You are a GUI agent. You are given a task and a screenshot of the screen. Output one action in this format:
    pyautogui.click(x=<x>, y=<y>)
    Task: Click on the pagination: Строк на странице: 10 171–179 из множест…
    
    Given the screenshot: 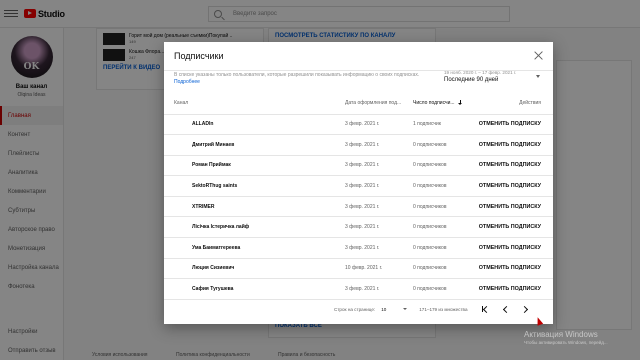 What is the action you would take?
    pyautogui.click(x=358, y=309)
    